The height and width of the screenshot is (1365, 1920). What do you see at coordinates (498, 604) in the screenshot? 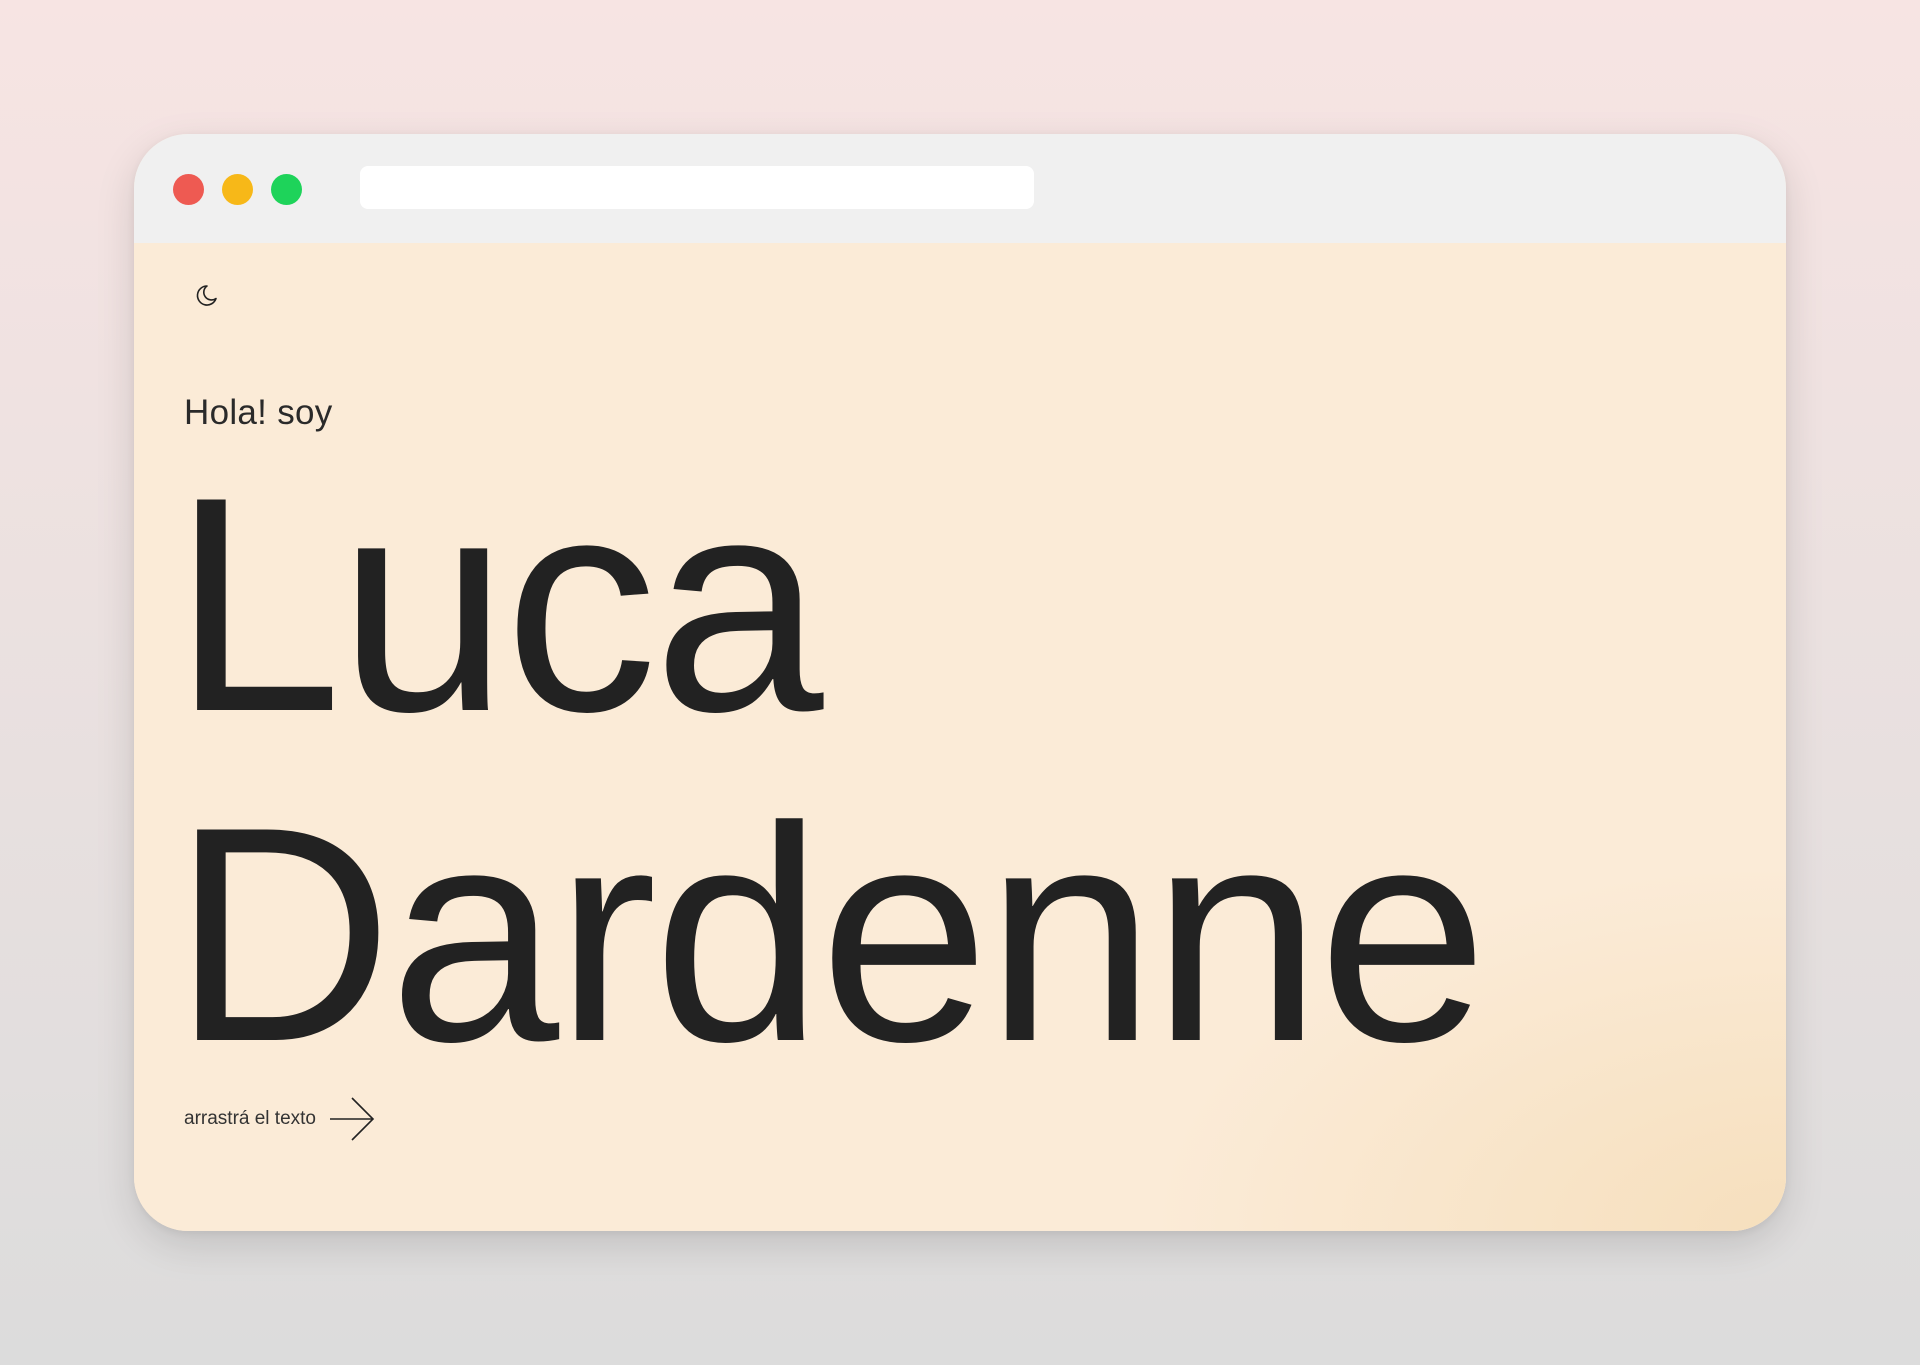
I see `first-name-heading: Luca` at bounding box center [498, 604].